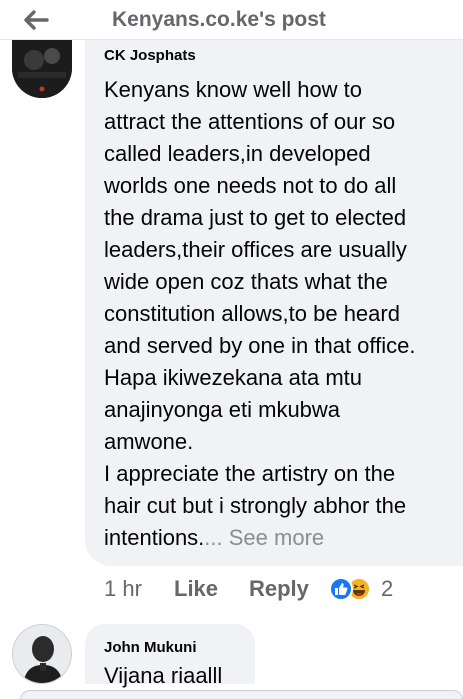  I want to click on comment-line: wide open coz thats what the, so click(246, 281).